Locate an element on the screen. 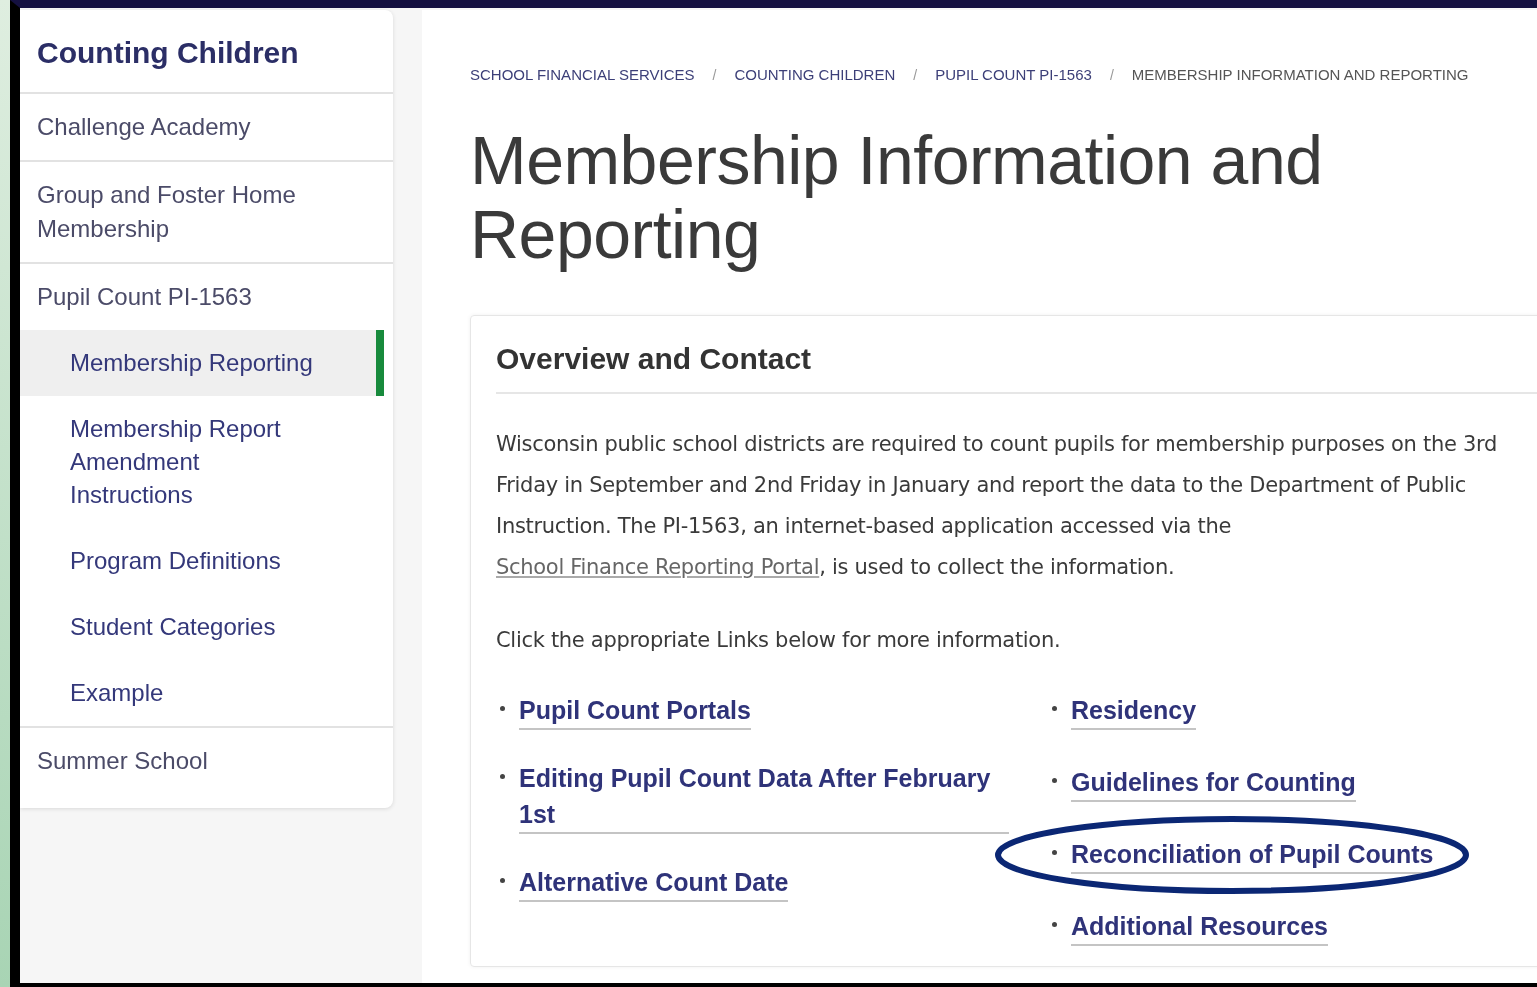 Image resolution: width=1537 pixels, height=987 pixels. breadcrumb-link: PUPIL COUNT PI-1563 is located at coordinates (1013, 74).